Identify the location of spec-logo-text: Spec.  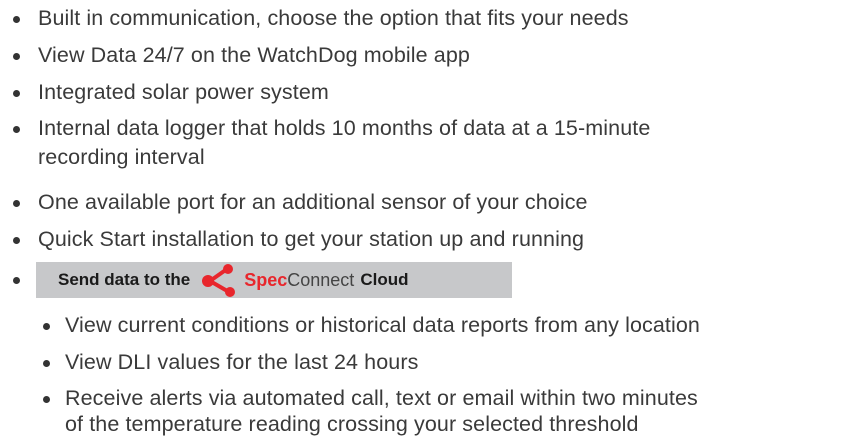
(266, 279).